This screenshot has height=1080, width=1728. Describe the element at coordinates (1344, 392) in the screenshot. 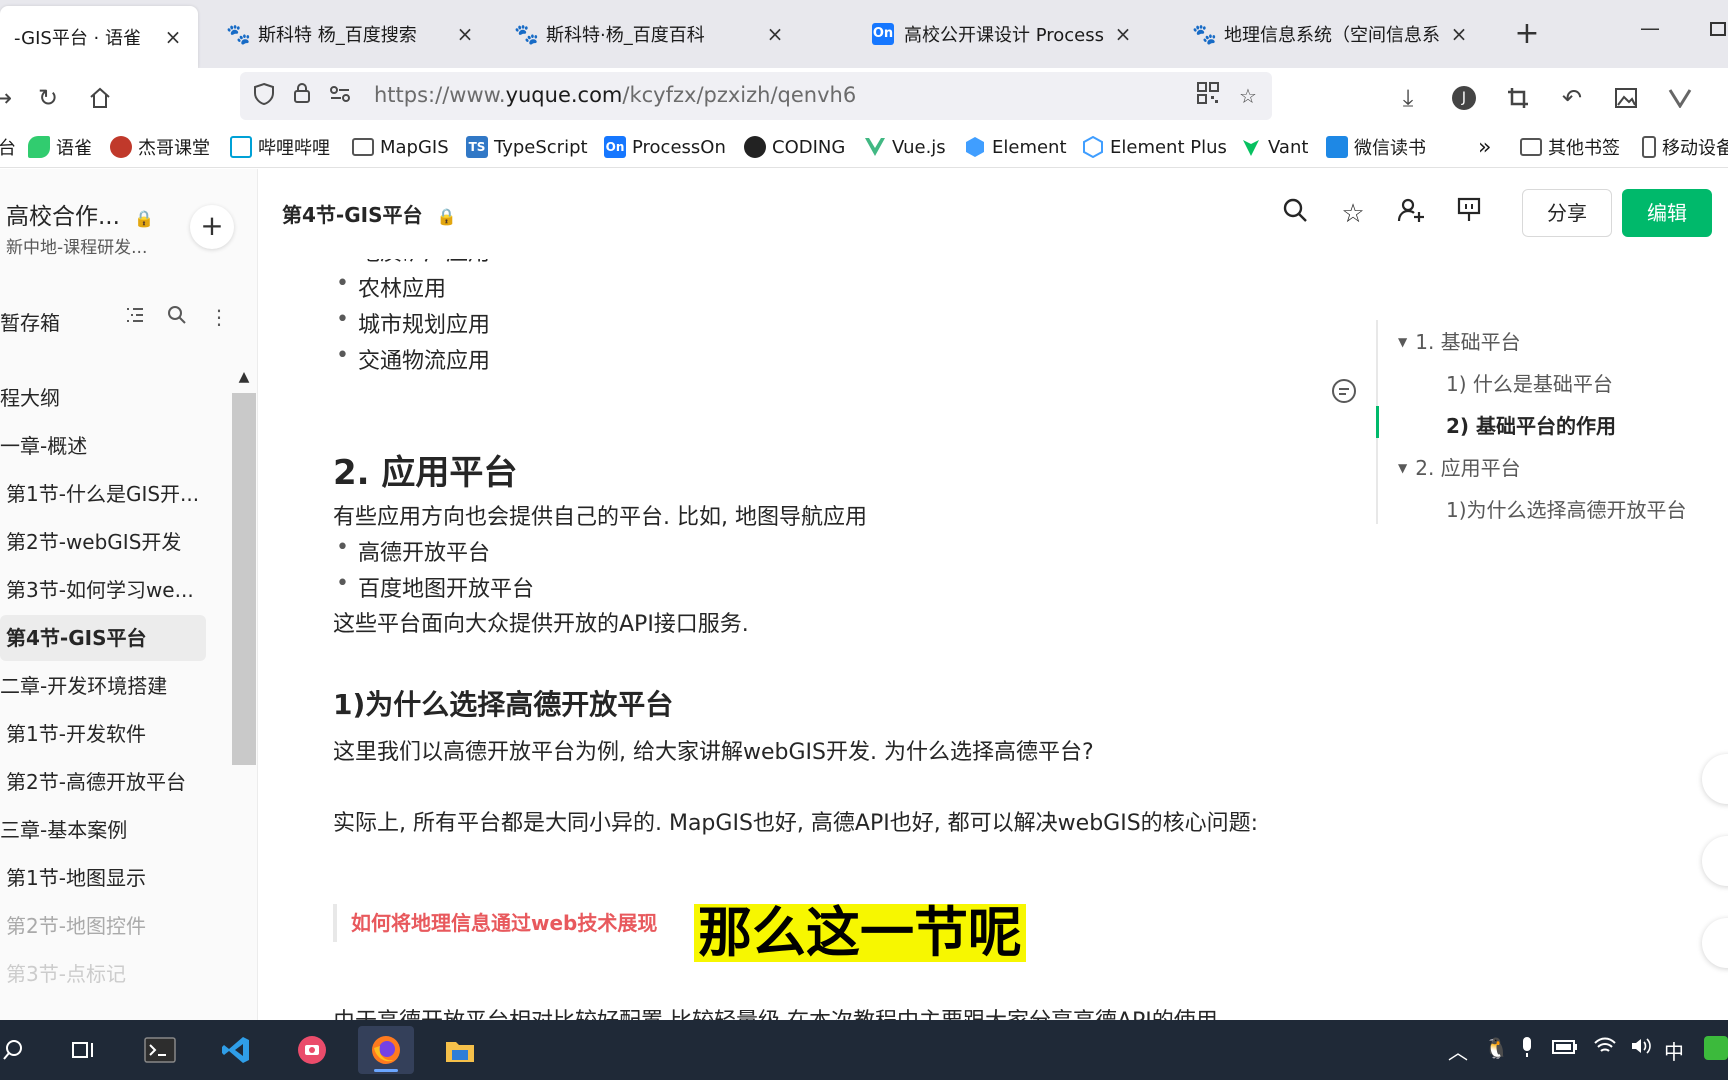

I see `comment-icon` at that location.